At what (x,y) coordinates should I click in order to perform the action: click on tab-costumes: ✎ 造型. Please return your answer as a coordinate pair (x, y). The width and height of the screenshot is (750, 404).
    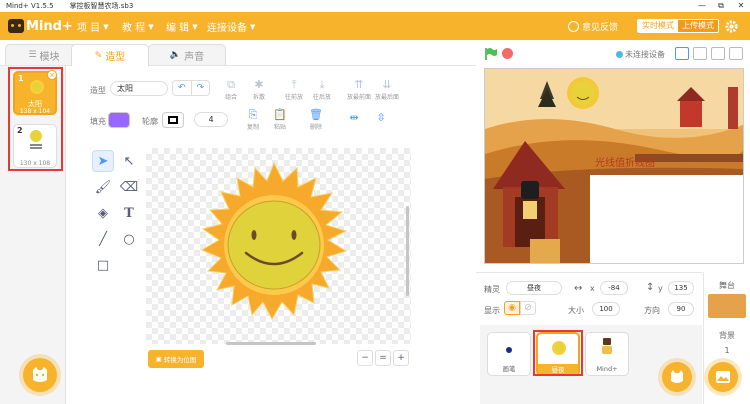
    Looking at the image, I should click on (110, 55).